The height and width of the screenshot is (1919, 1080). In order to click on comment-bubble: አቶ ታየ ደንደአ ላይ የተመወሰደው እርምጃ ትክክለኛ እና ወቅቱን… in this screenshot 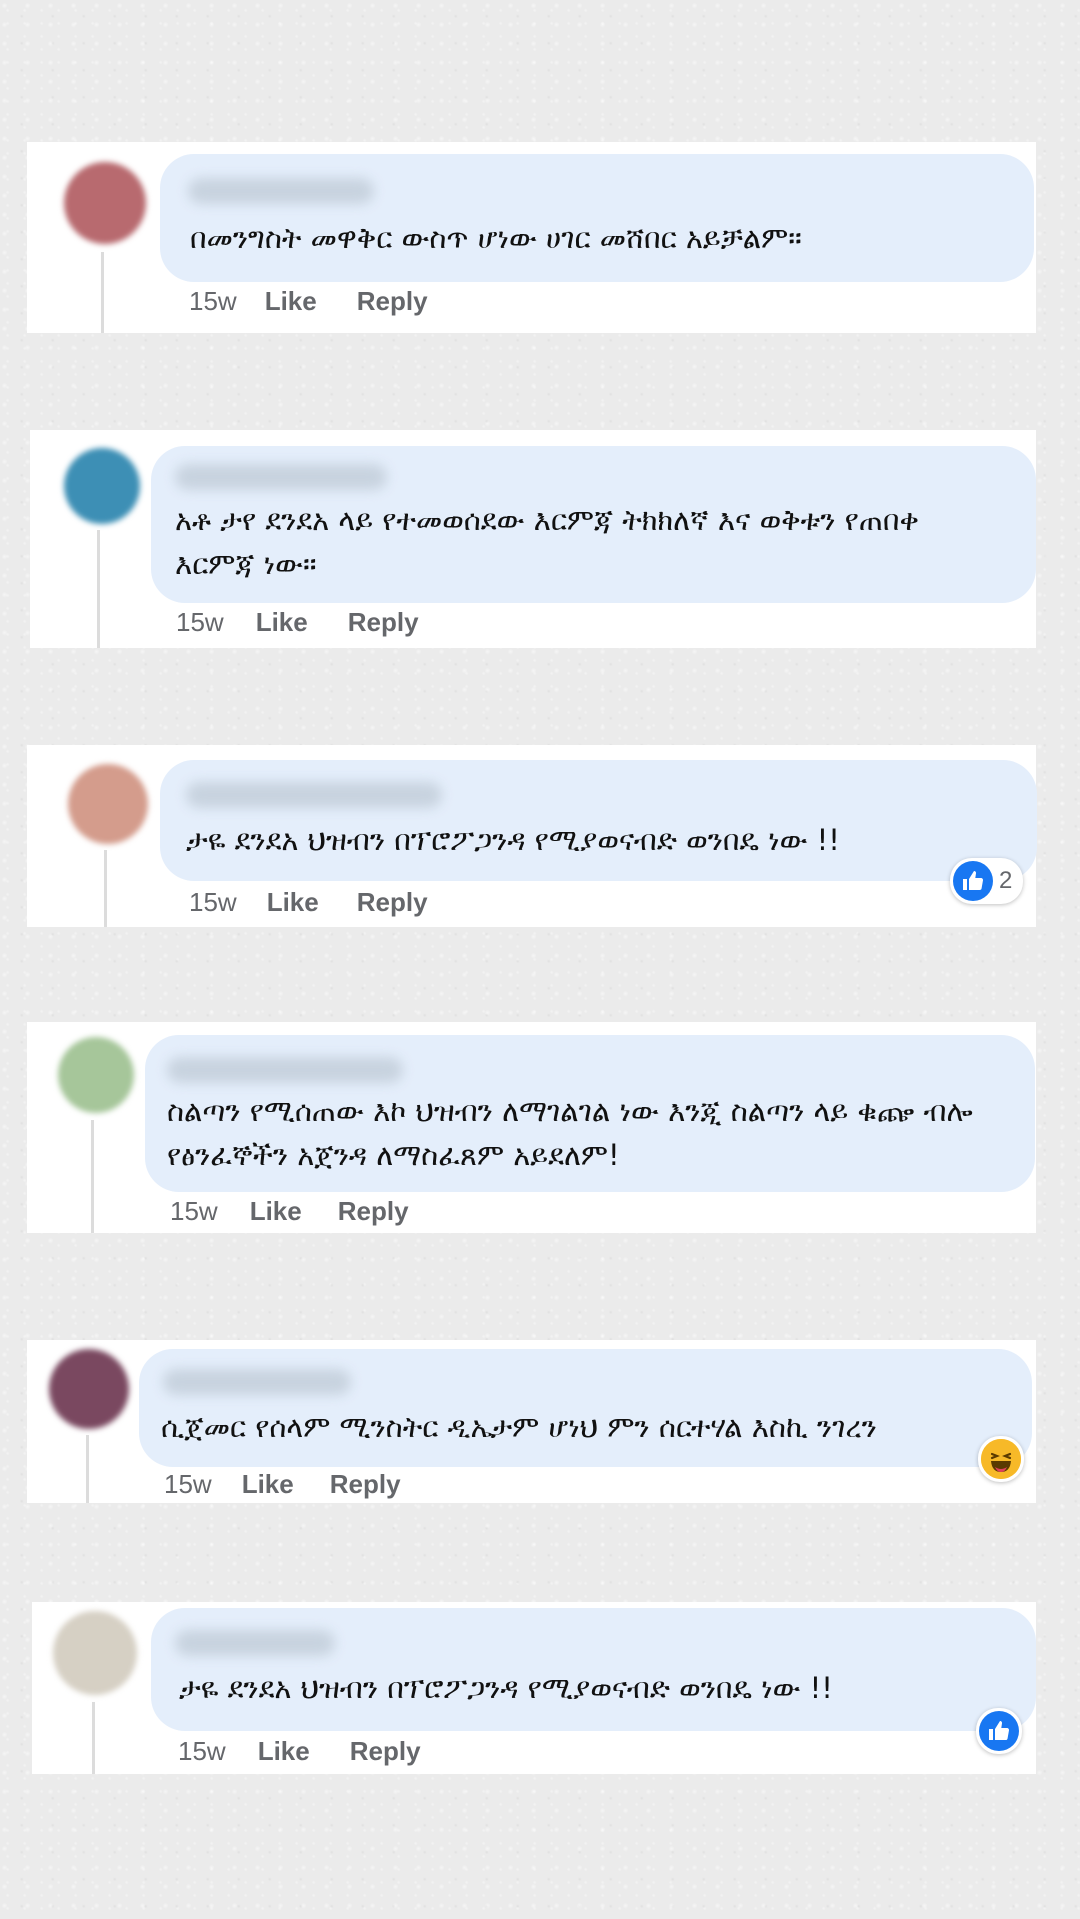, I will do `click(593, 524)`.